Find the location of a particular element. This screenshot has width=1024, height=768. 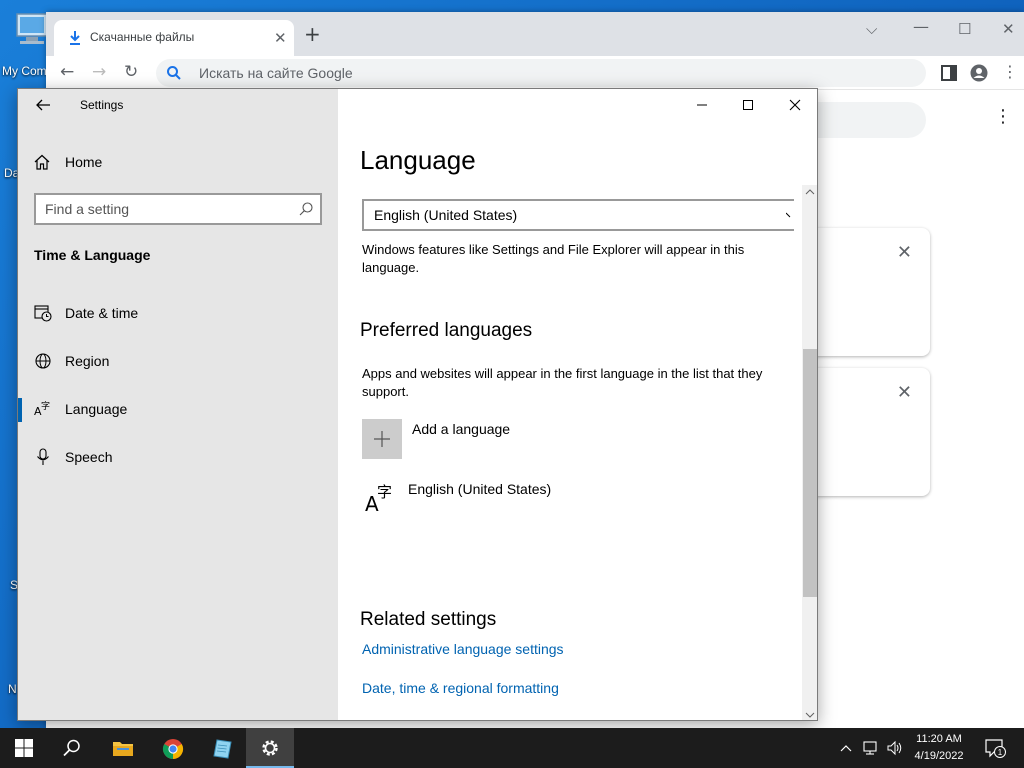

omnibox-placeholder: Искать на сайте Google is located at coordinates (276, 73).